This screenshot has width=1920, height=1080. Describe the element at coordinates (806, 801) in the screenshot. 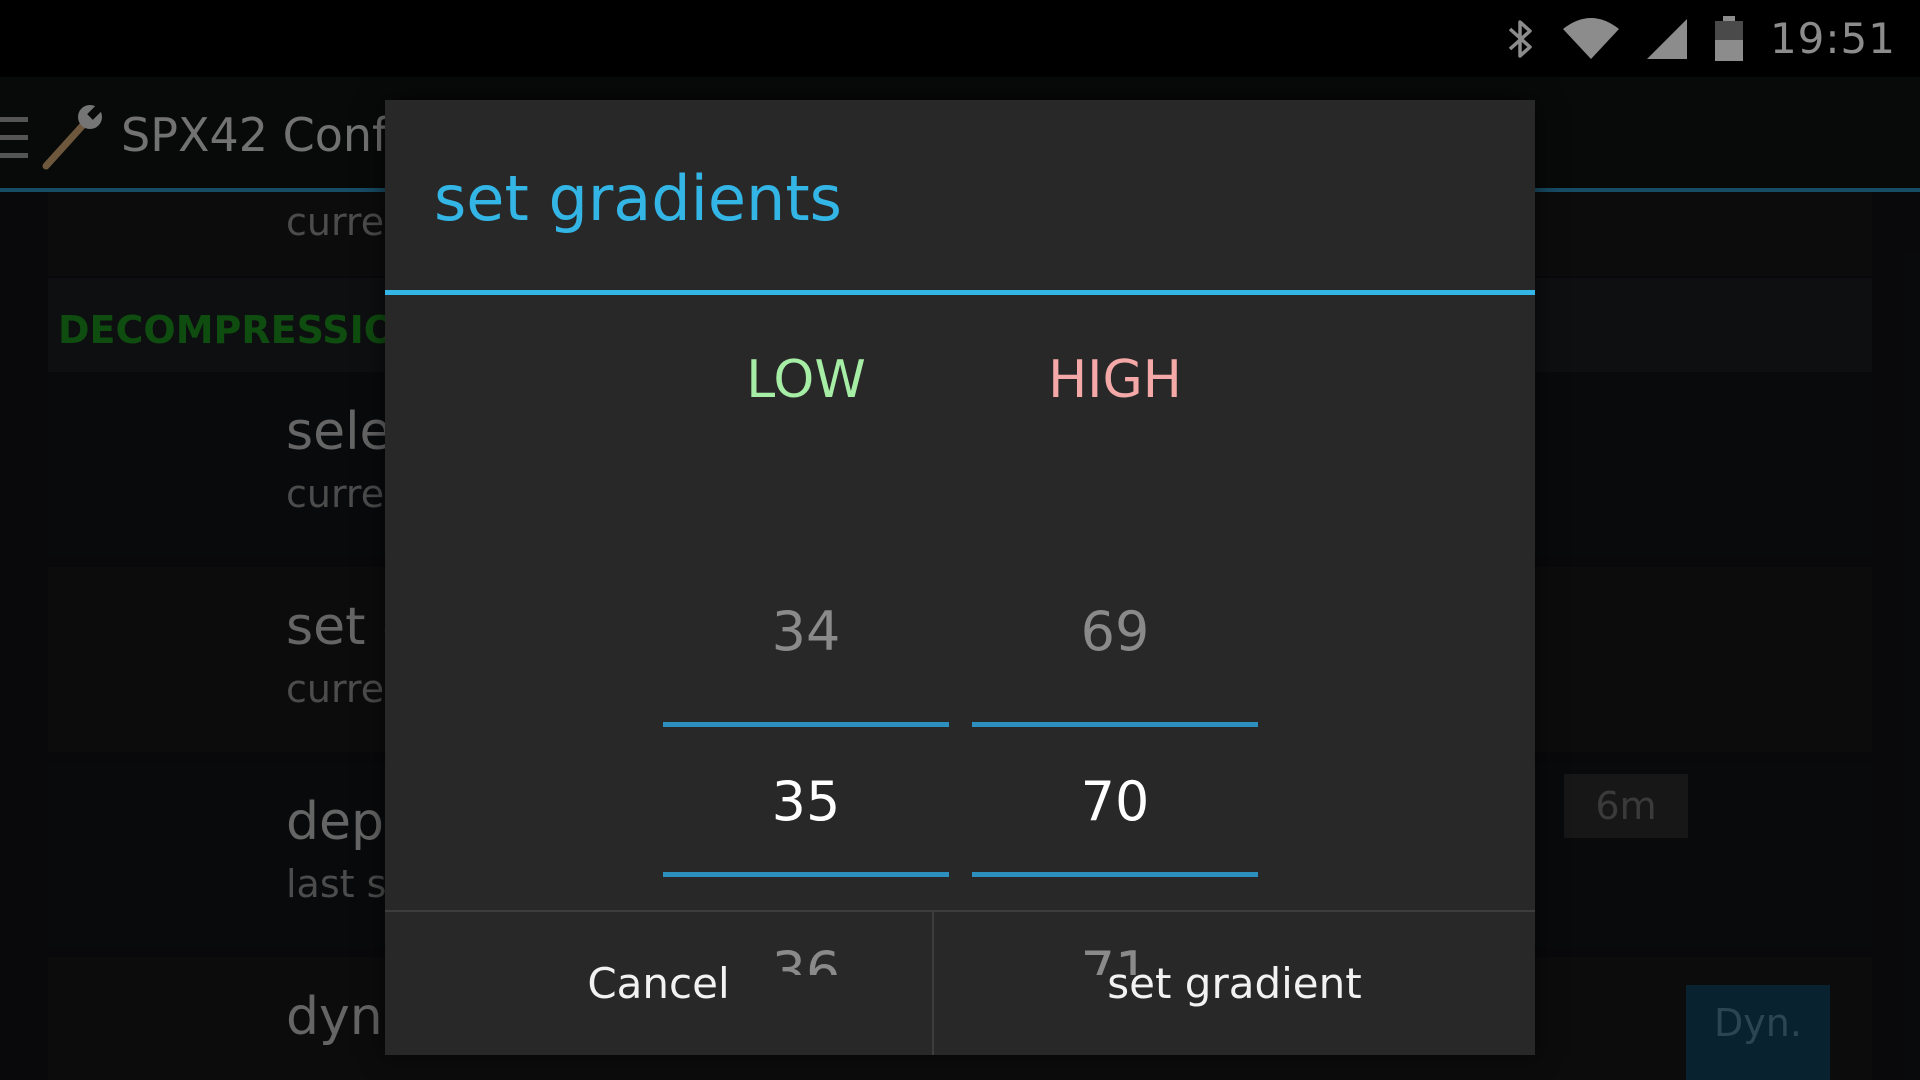

I see `low-current-value: 35` at that location.